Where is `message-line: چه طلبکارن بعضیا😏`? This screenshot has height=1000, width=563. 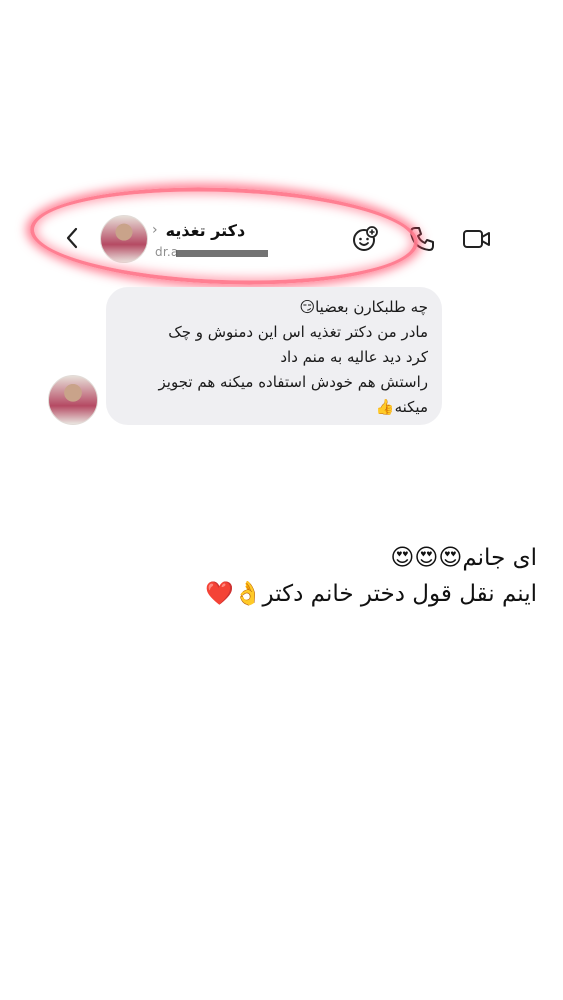
message-line: چه طلبکارن بعضیا😏 is located at coordinates (363, 307).